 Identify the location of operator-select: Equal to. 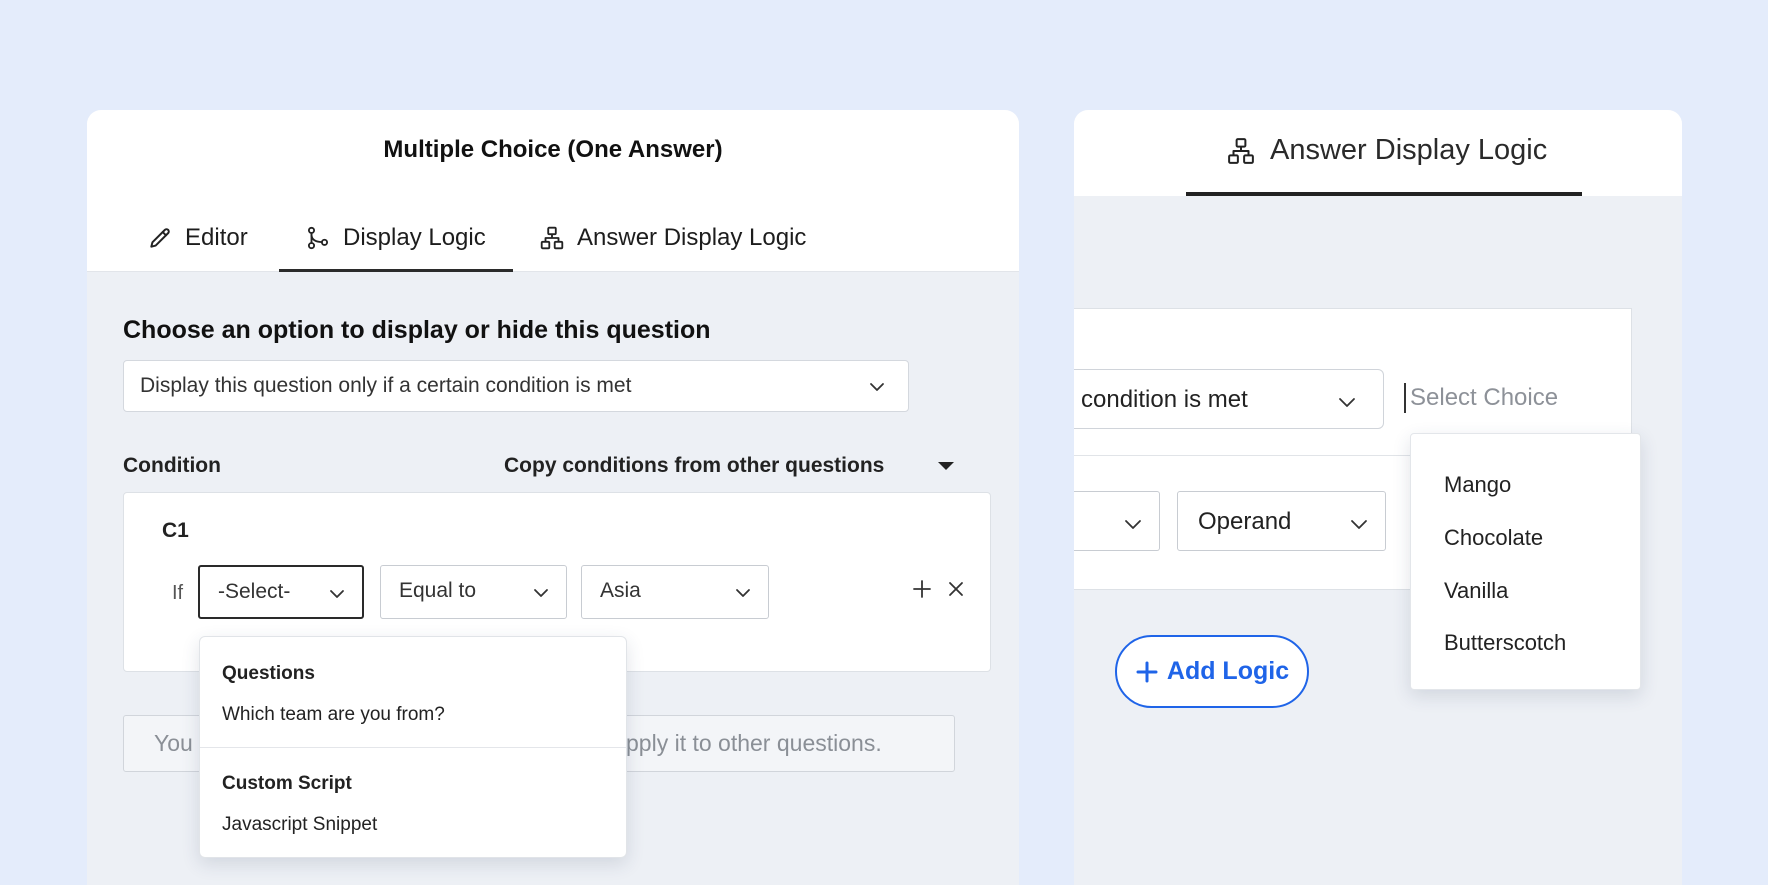
(473, 592).